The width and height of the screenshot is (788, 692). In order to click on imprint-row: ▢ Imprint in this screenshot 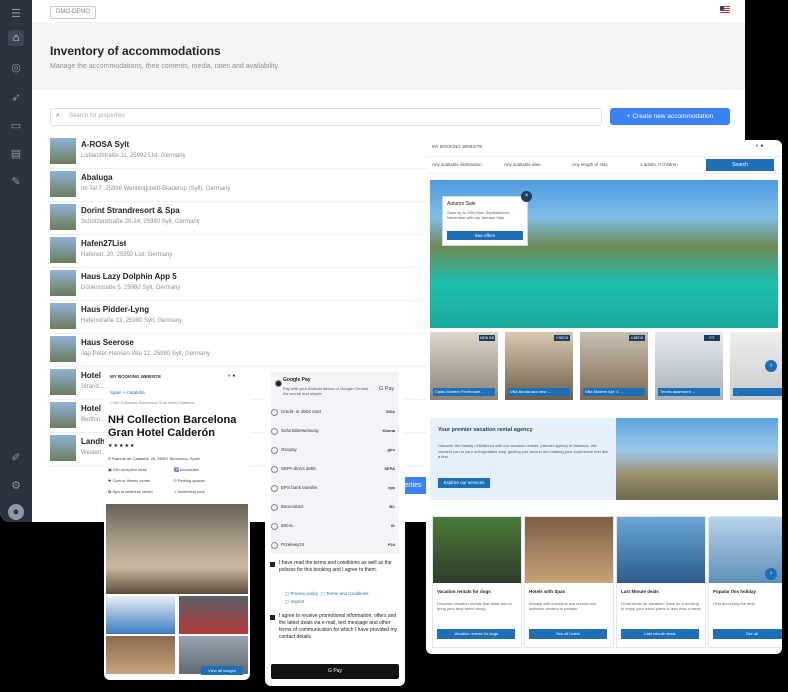, I will do `click(294, 601)`.